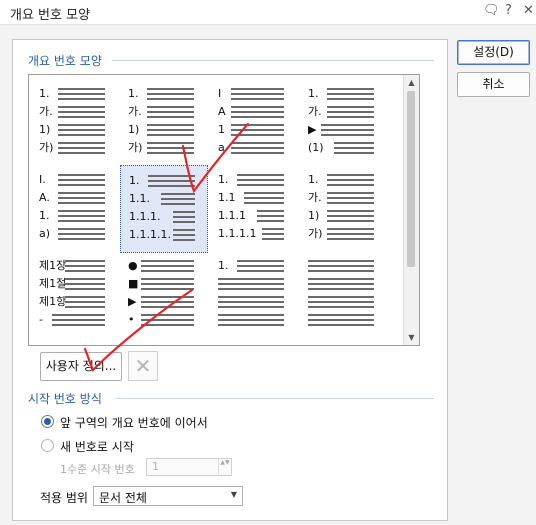 This screenshot has height=525, width=536. I want to click on numbering-style-option: IA 1 a, so click(254, 123).